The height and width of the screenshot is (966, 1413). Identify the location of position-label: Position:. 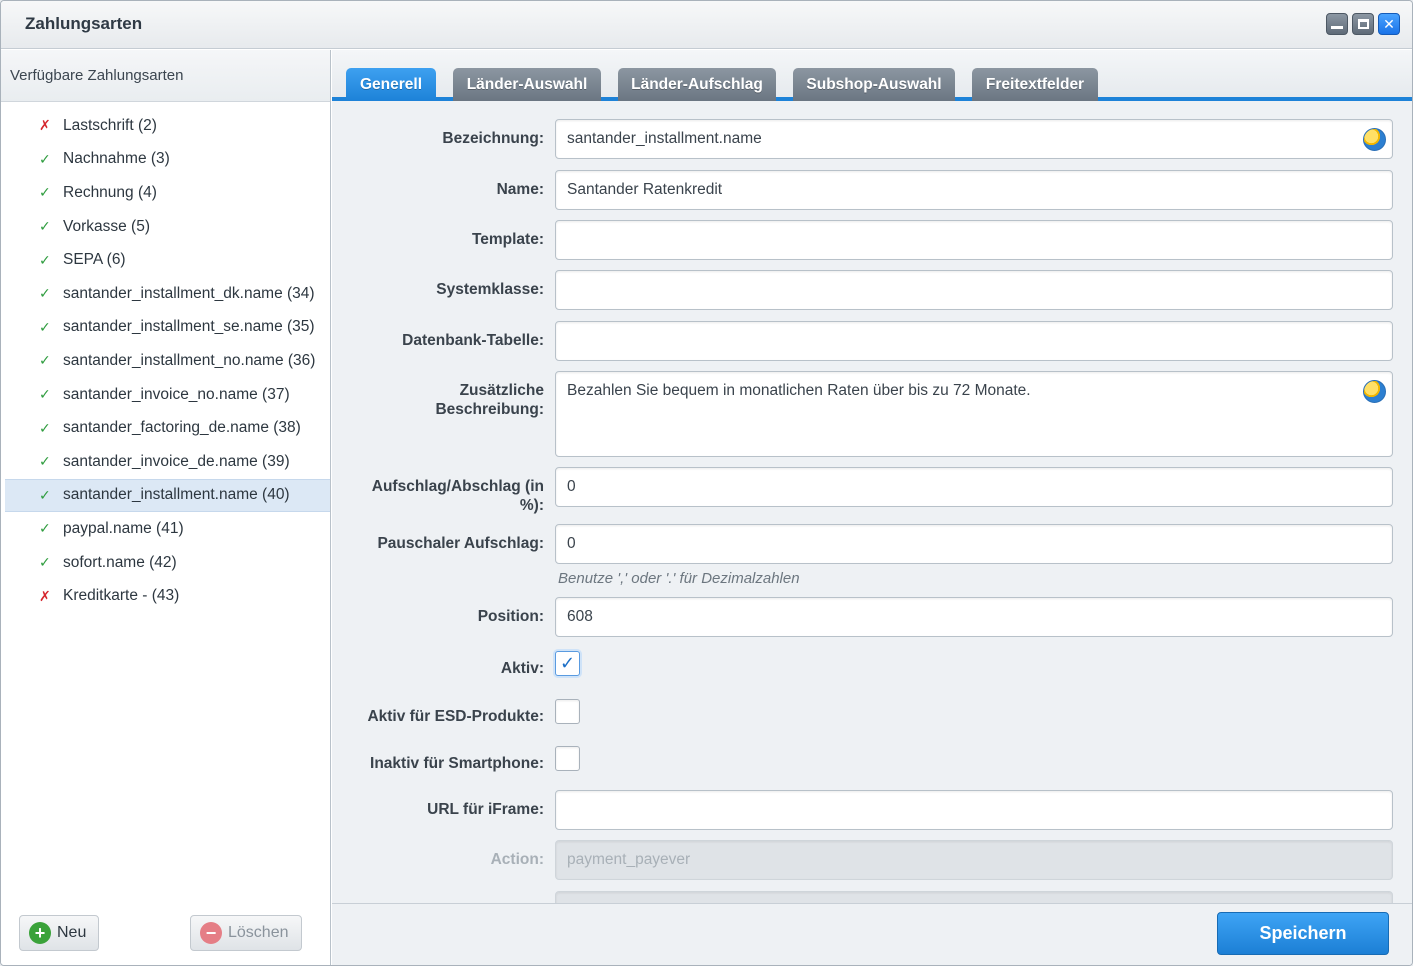
(510, 616).